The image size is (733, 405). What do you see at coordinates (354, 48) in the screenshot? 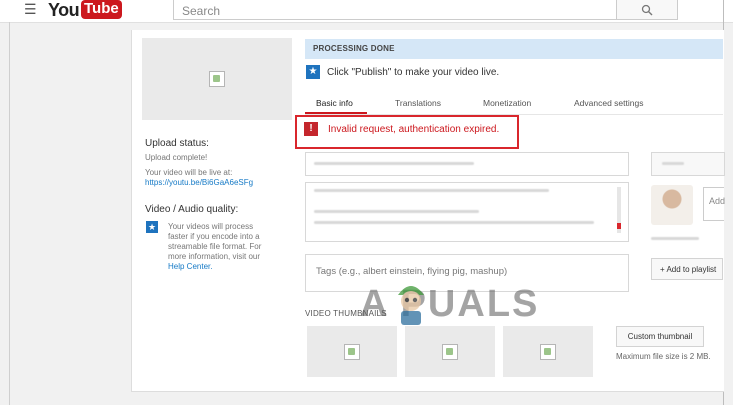
I see `processing-status: PROCESSING DONE` at bounding box center [354, 48].